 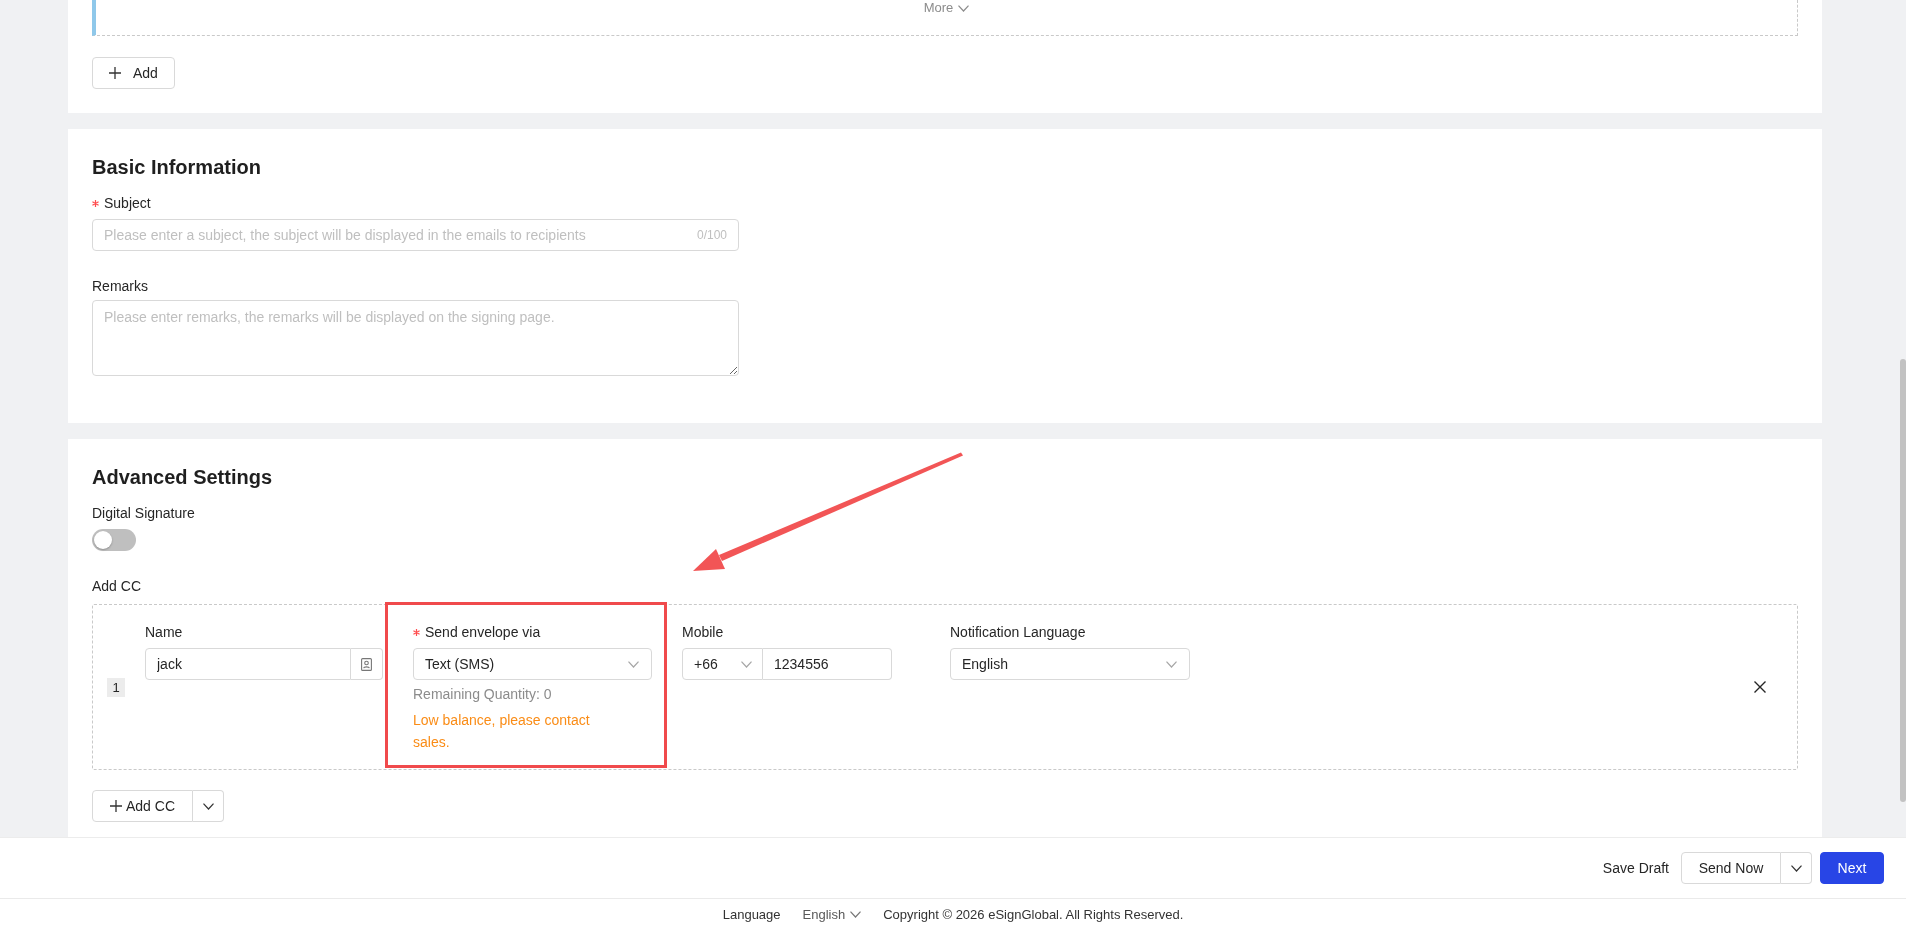 I want to click on add-cc-button: Add CC, so click(x=142, y=806).